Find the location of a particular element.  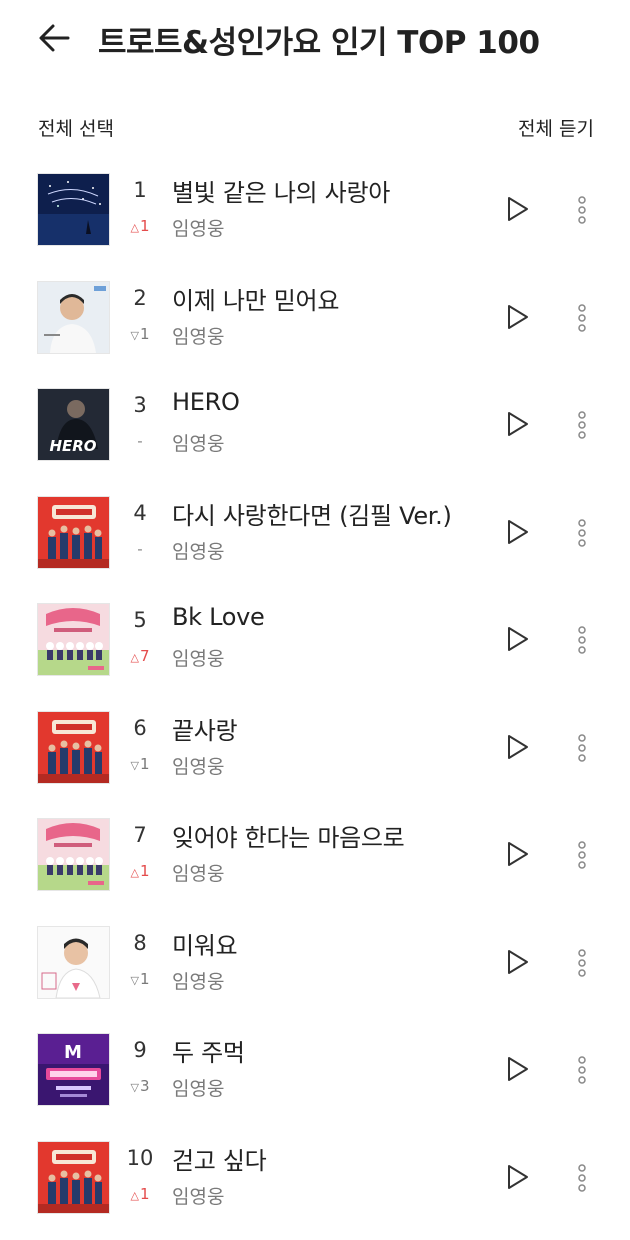

song-row: 5 △7 Bk Love 임영웅 is located at coordinates (315, 638).